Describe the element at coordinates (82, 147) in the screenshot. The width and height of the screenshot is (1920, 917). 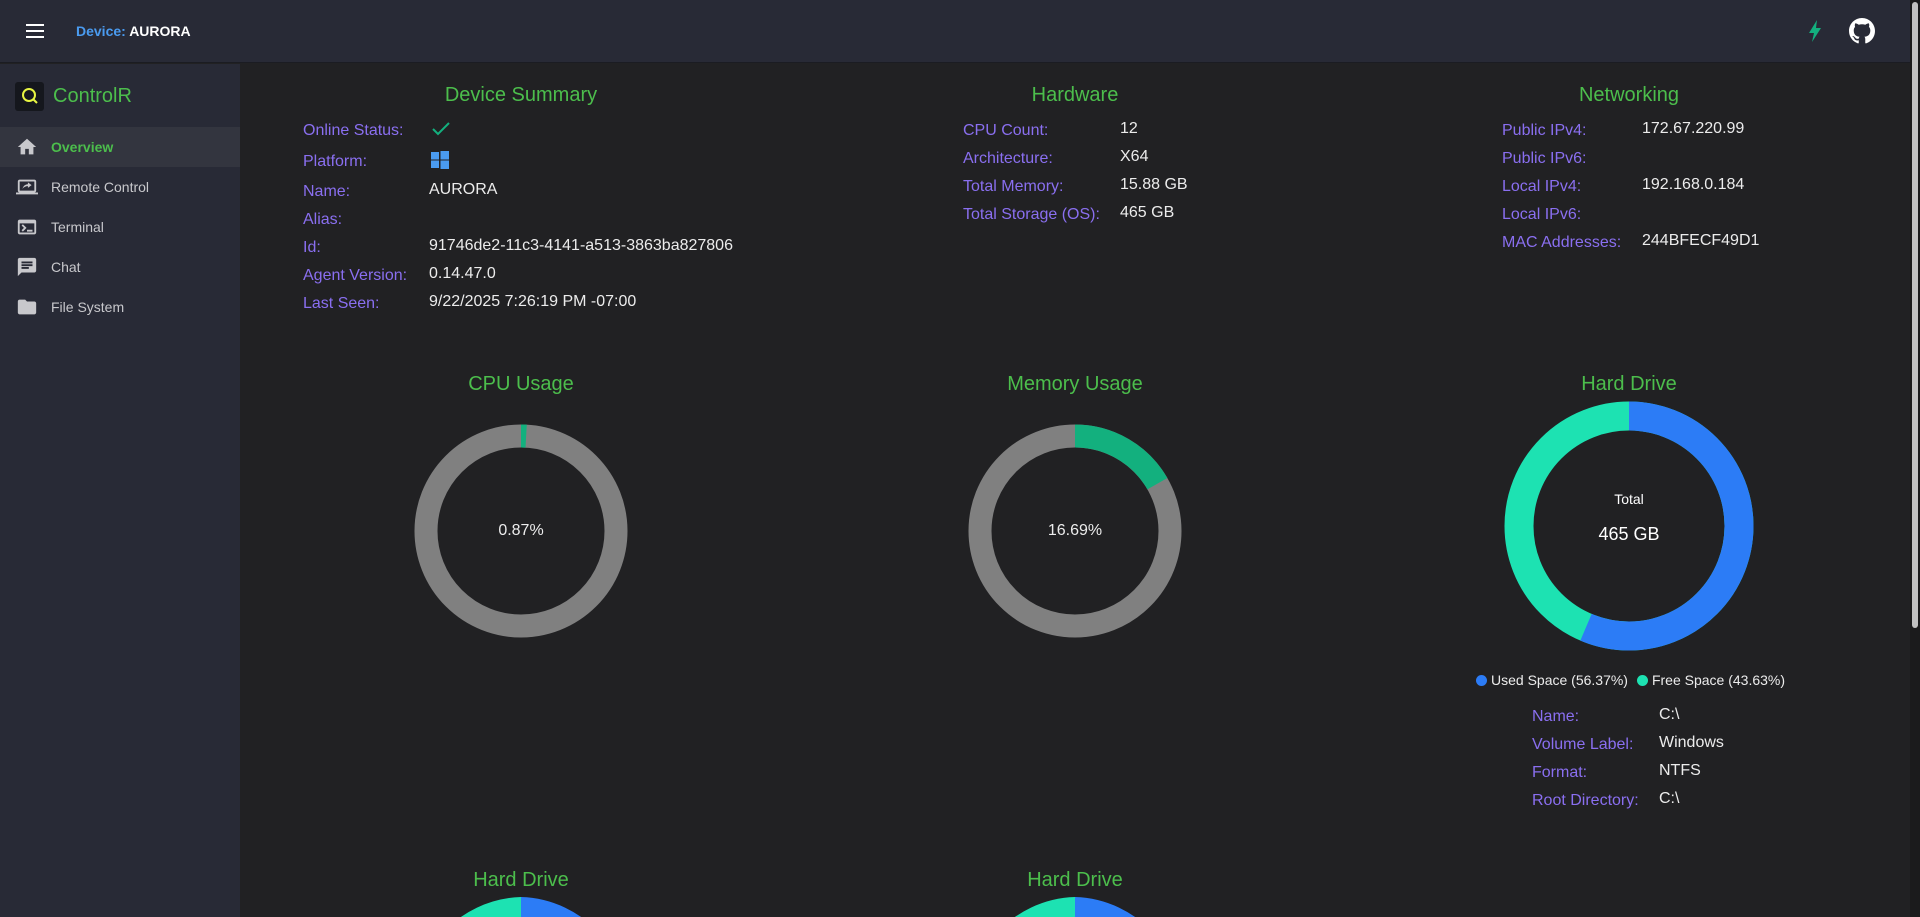
I see `sidebar-item-label: Overview` at that location.